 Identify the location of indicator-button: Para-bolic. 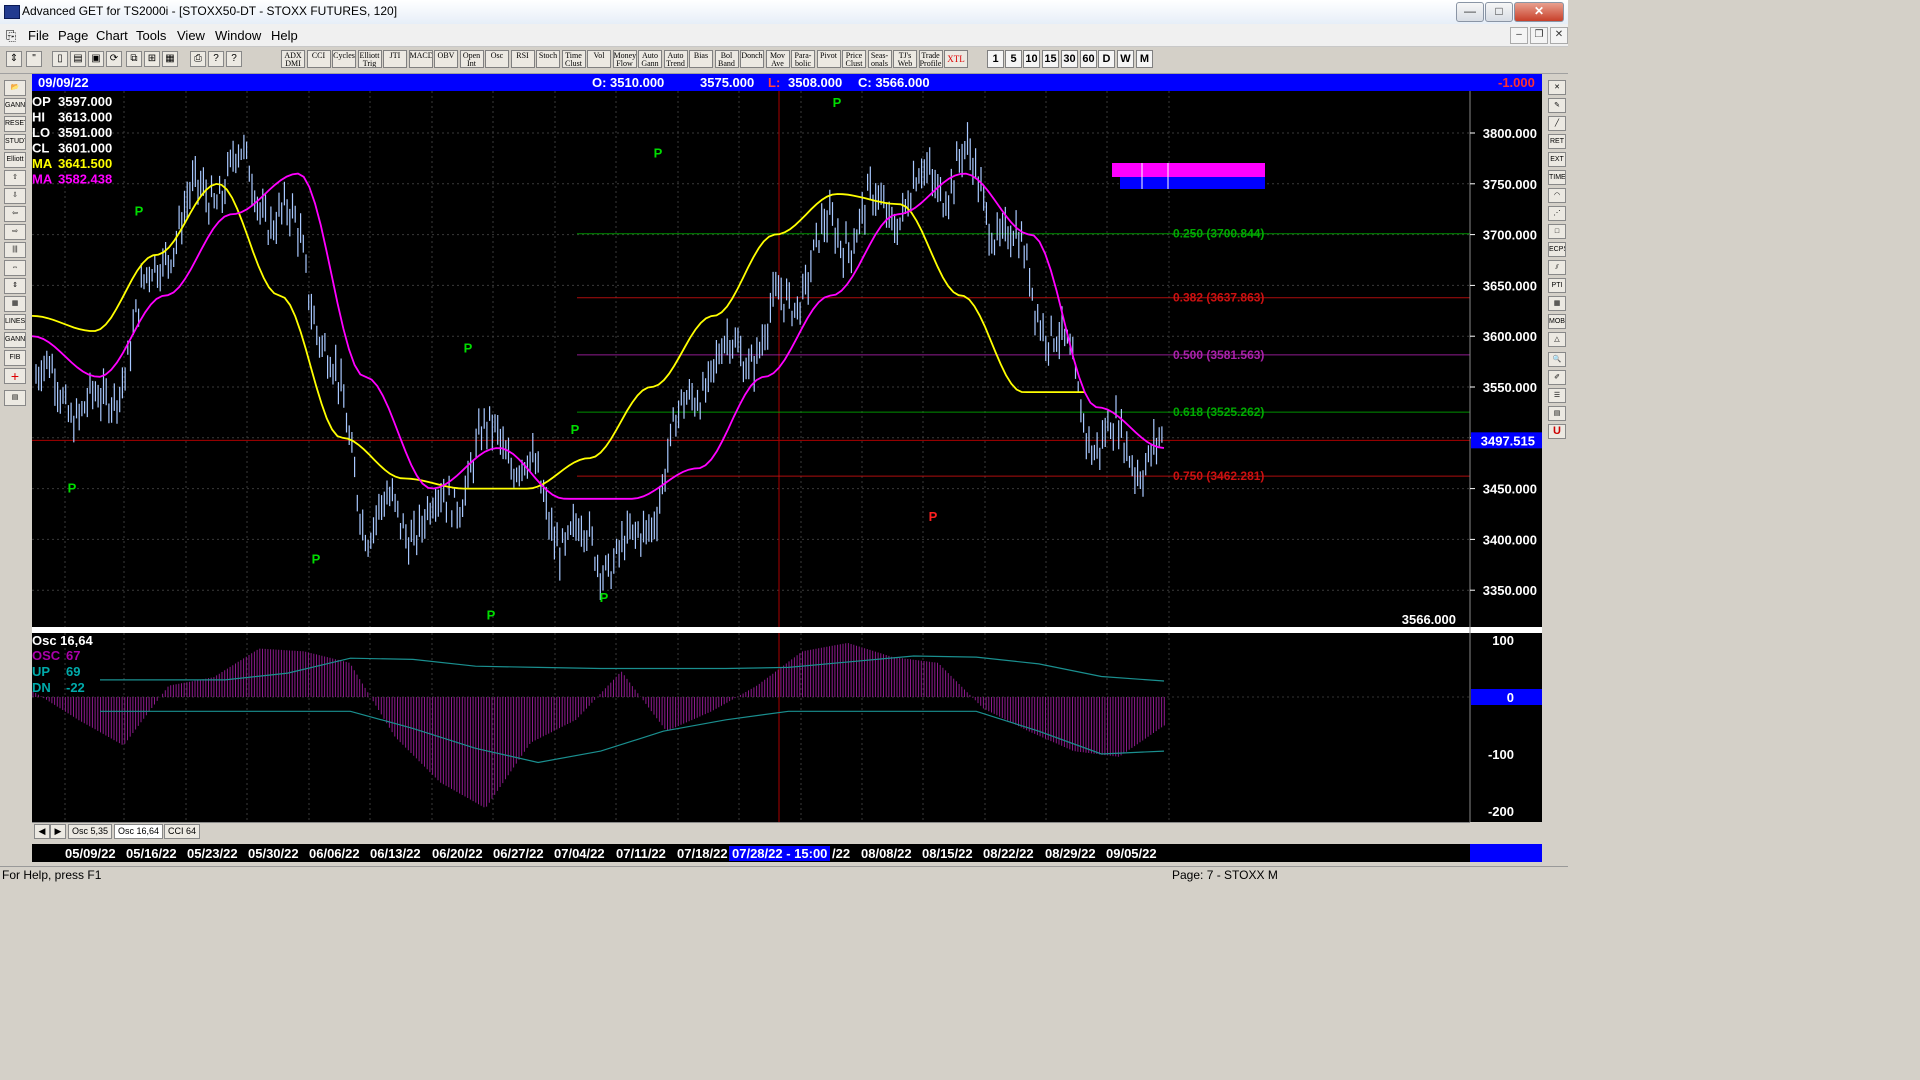
(803, 59).